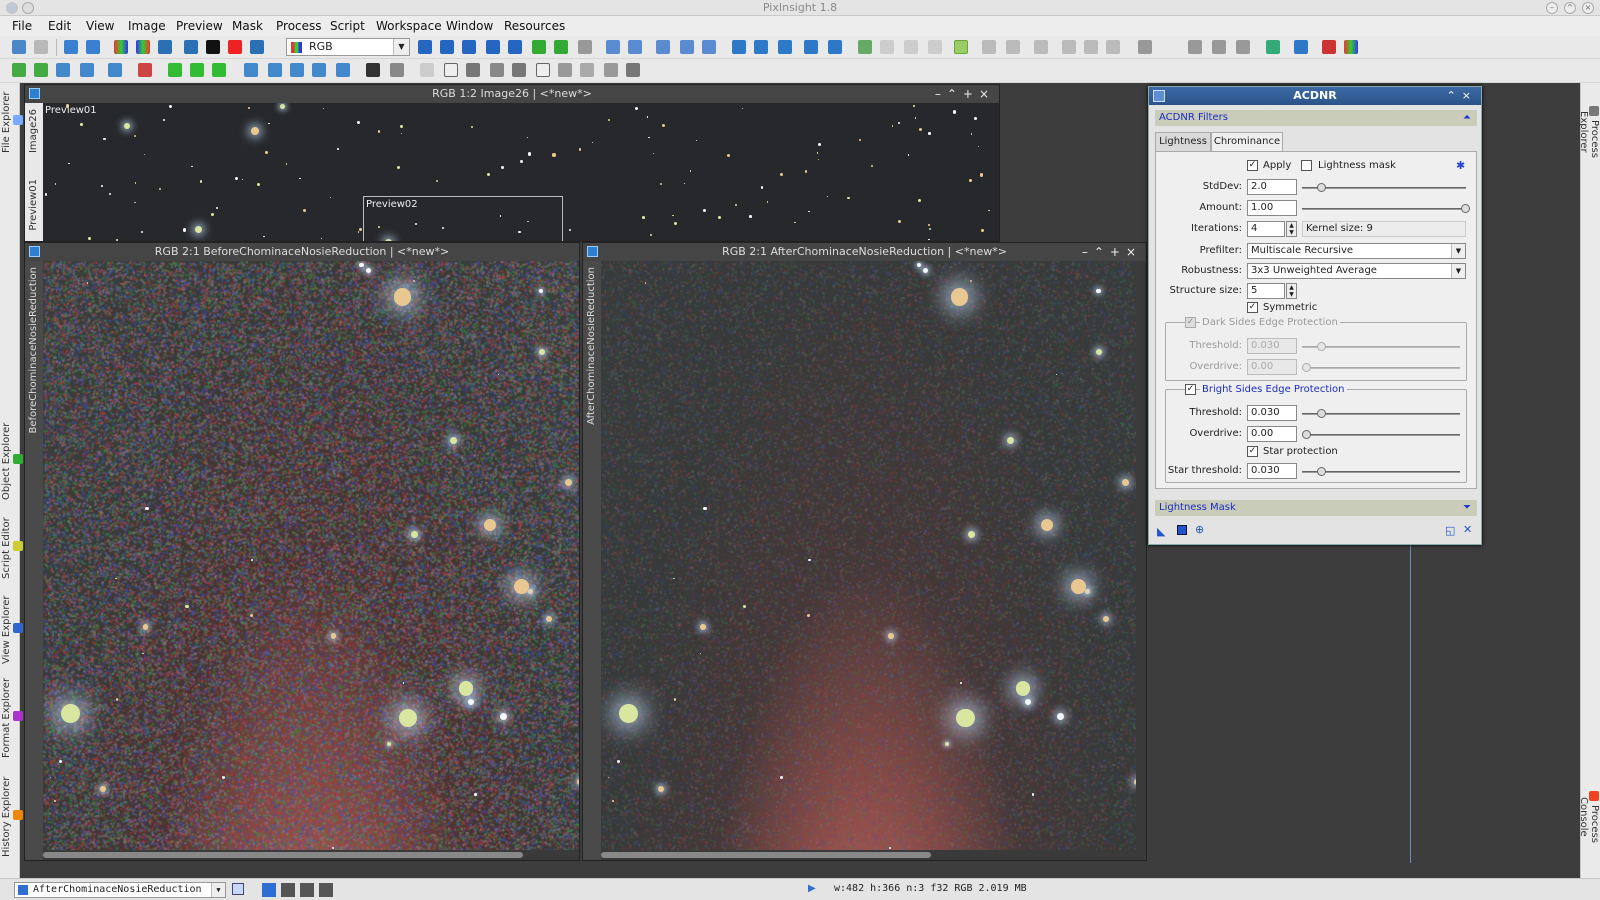 The image size is (1600, 900). I want to click on redo-icon, so click(41, 47).